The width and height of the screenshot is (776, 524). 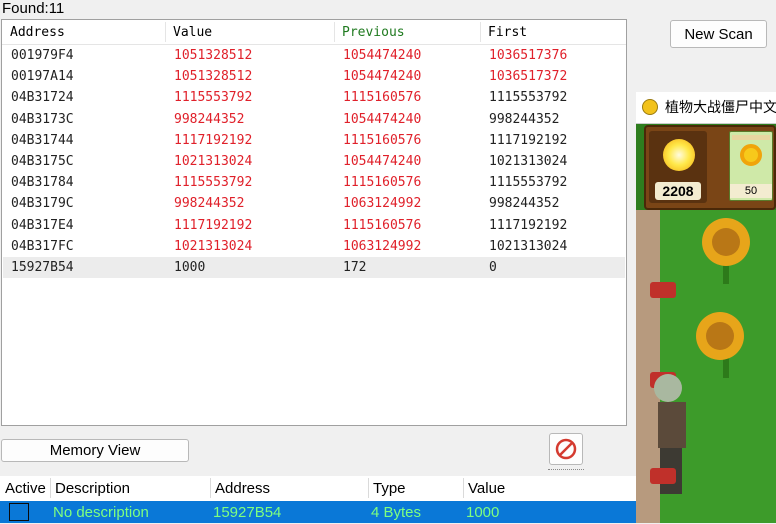 I want to click on card-cost: 50, so click(x=751, y=191).